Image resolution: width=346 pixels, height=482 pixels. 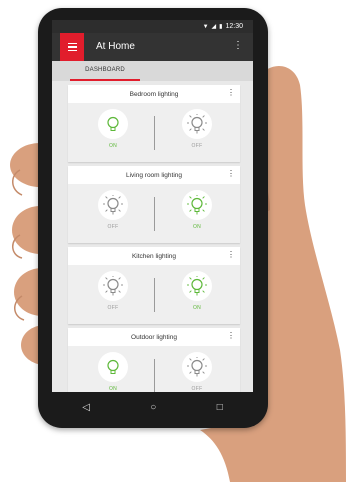 What do you see at coordinates (234, 26) in the screenshot?
I see `status-time: 12:30` at bounding box center [234, 26].